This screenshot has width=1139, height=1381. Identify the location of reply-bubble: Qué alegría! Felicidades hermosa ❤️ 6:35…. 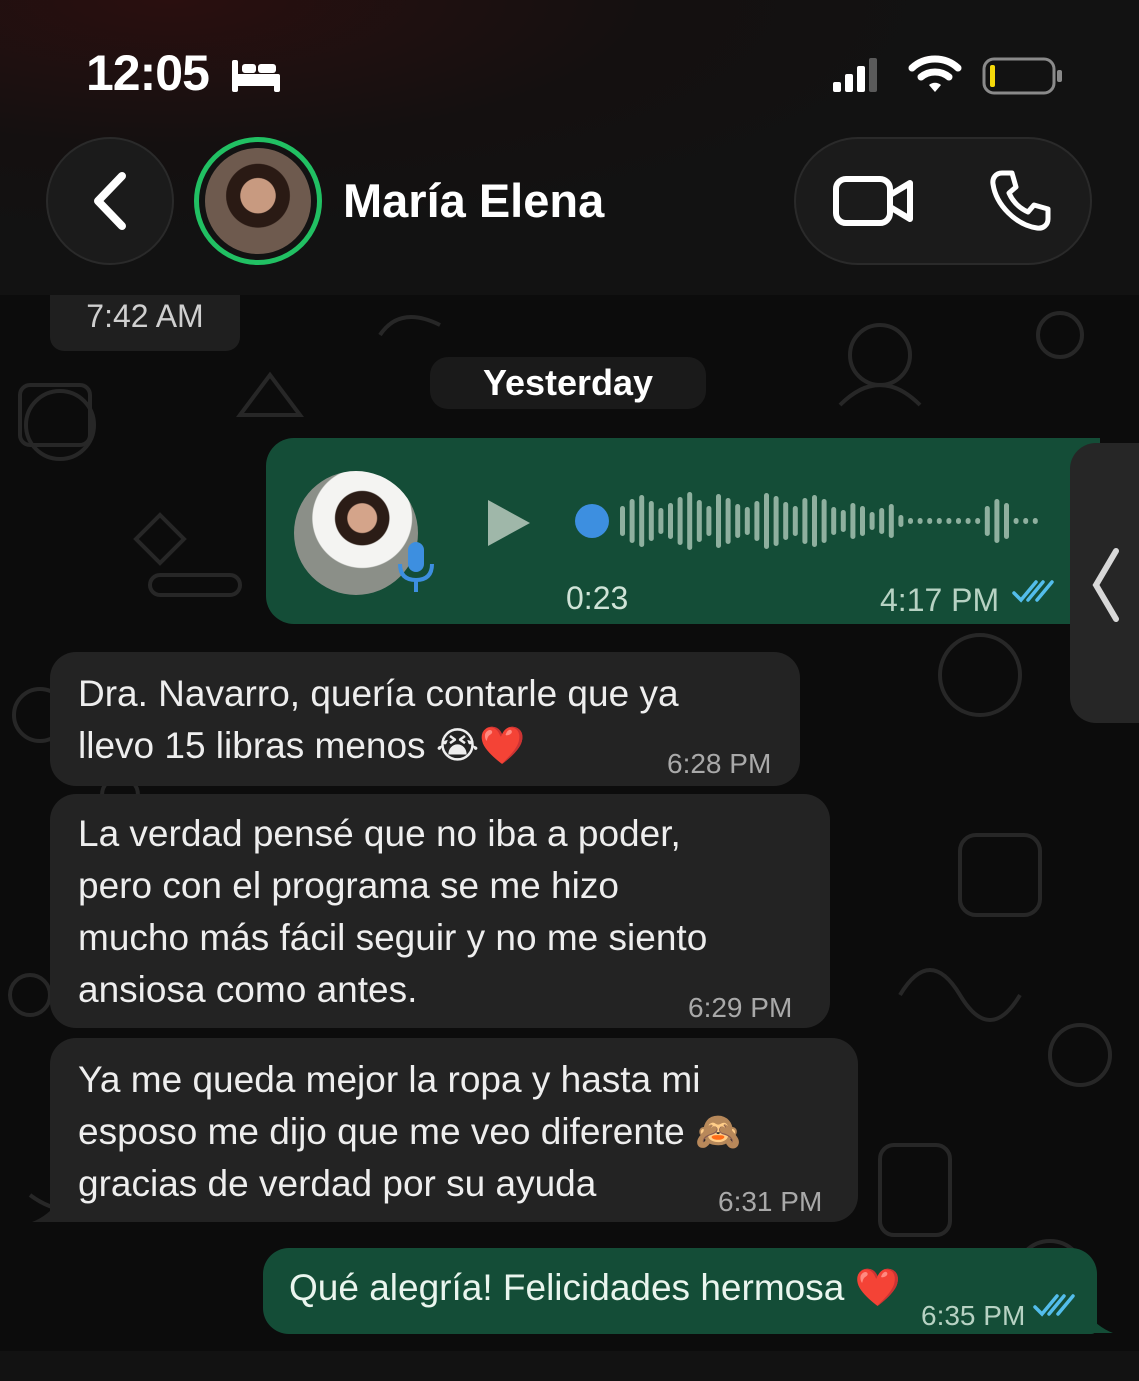
(680, 1291).